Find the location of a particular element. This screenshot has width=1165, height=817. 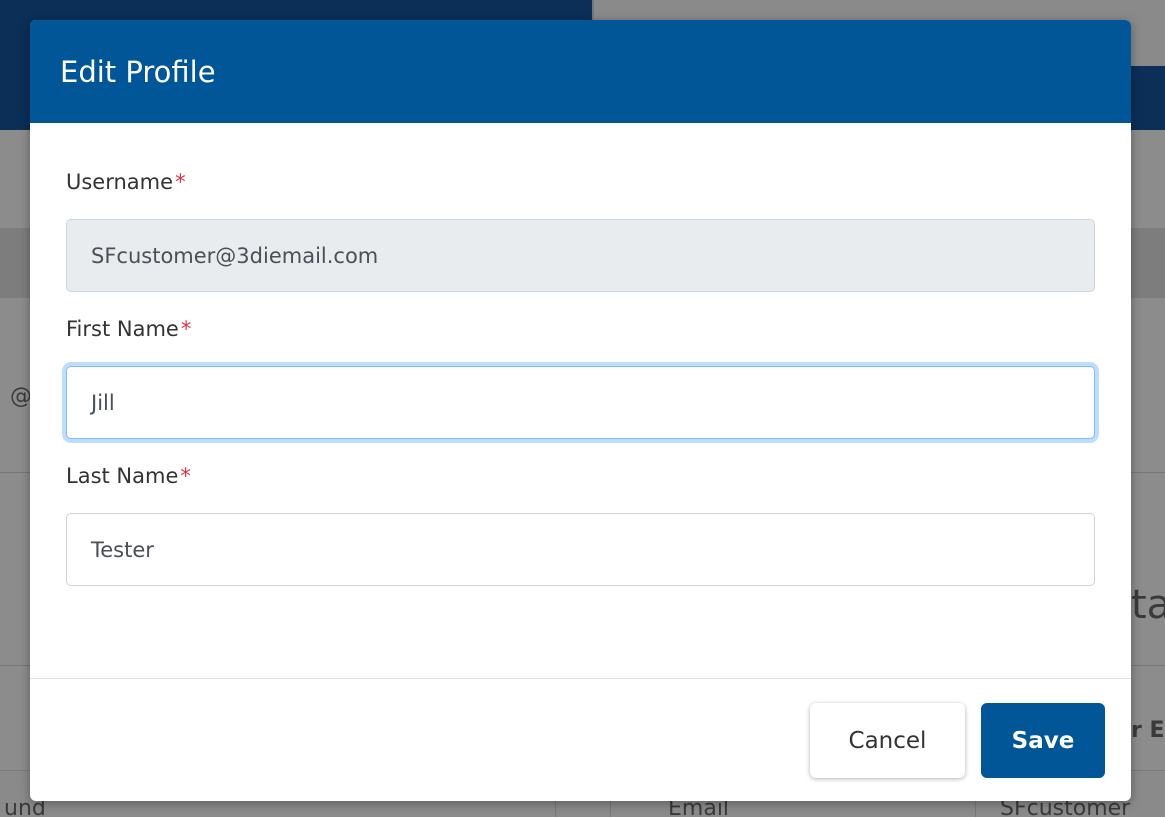

background-partial-text: ta is located at coordinates (1148, 605).